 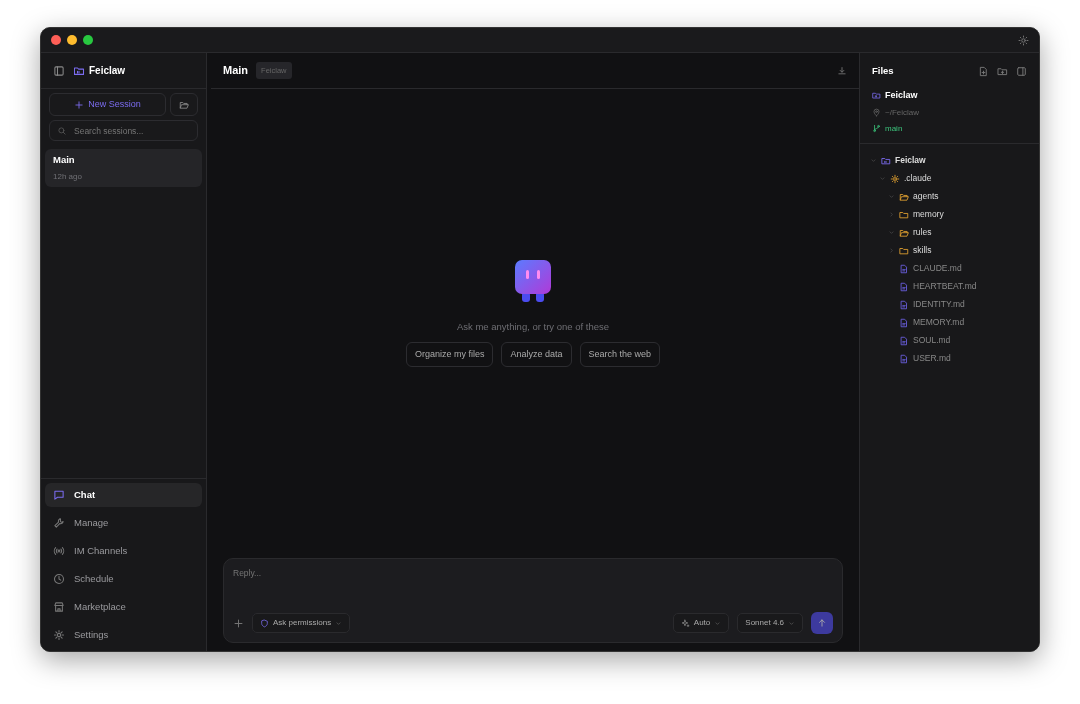 I want to click on shield-icon, so click(x=264, y=623).